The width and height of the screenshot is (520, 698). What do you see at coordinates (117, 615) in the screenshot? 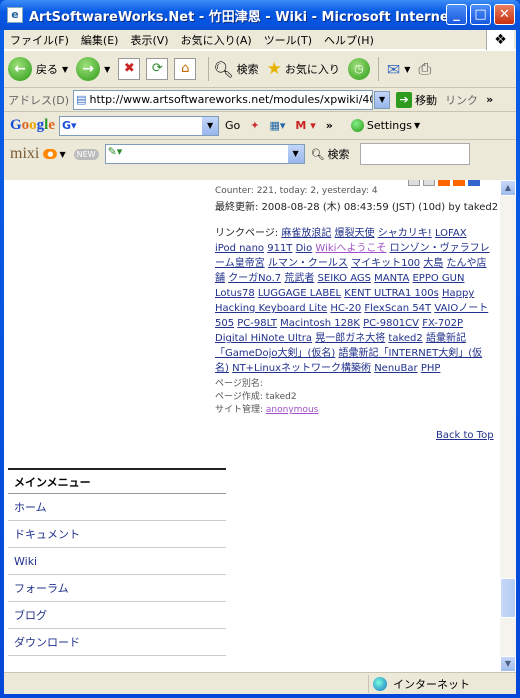
I see `menu-item-blog: ブログ` at bounding box center [117, 615].